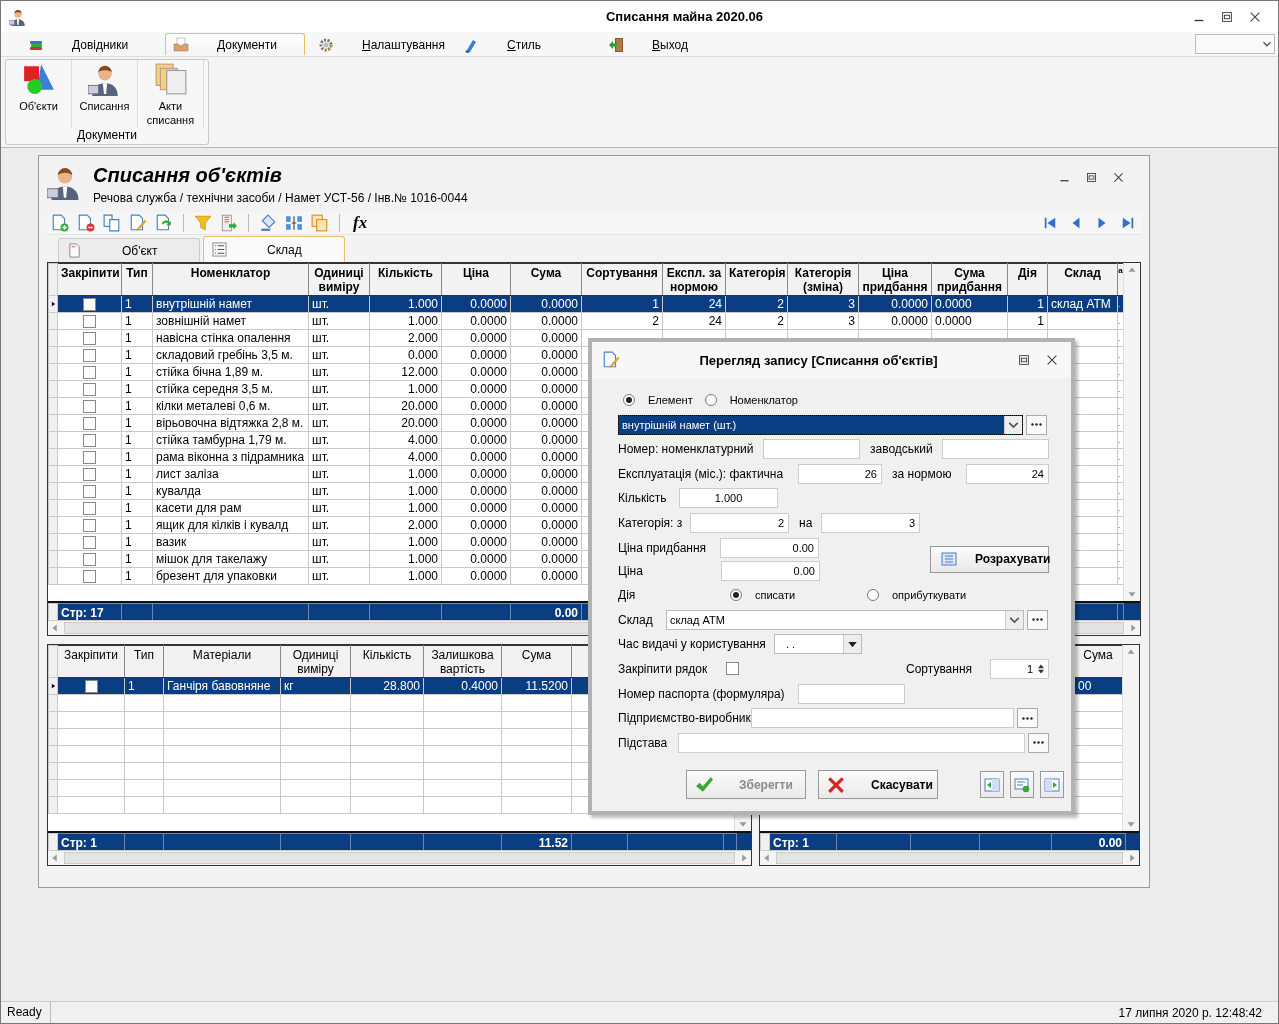  Describe the element at coordinates (405, 355) in the screenshot. I see `table-cell: 0.000` at that location.